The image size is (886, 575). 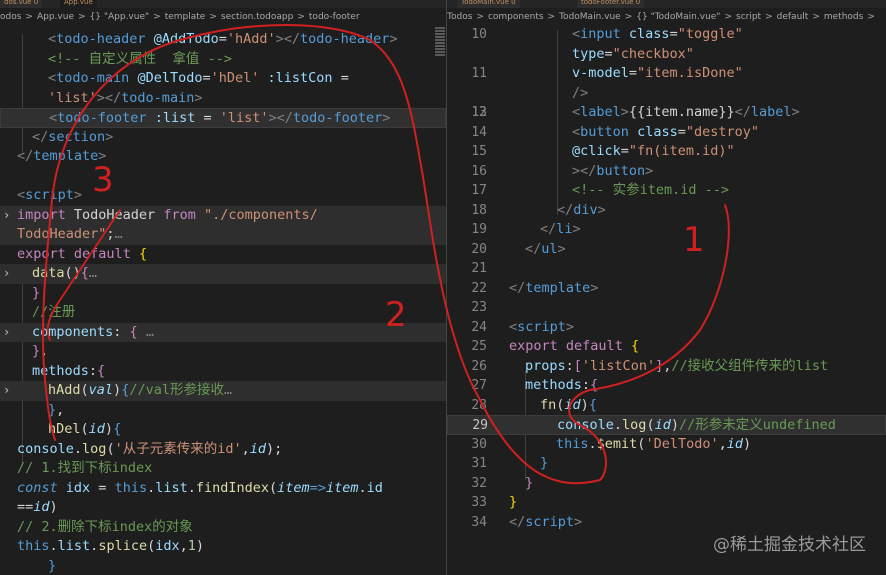 What do you see at coordinates (105, 526) in the screenshot?
I see `code-line: // 2.删除下标index的对象` at bounding box center [105, 526].